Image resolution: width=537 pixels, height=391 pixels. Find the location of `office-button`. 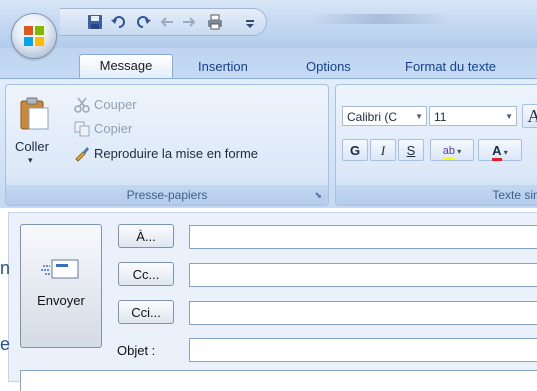

office-button is located at coordinates (34, 36).